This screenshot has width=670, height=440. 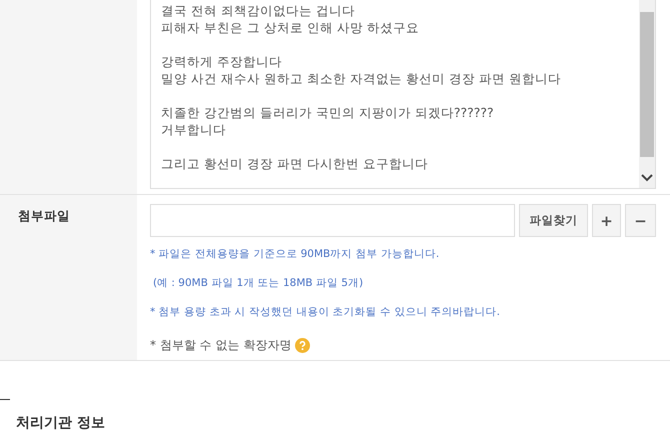 I want to click on scroll-down-icon, so click(x=647, y=178).